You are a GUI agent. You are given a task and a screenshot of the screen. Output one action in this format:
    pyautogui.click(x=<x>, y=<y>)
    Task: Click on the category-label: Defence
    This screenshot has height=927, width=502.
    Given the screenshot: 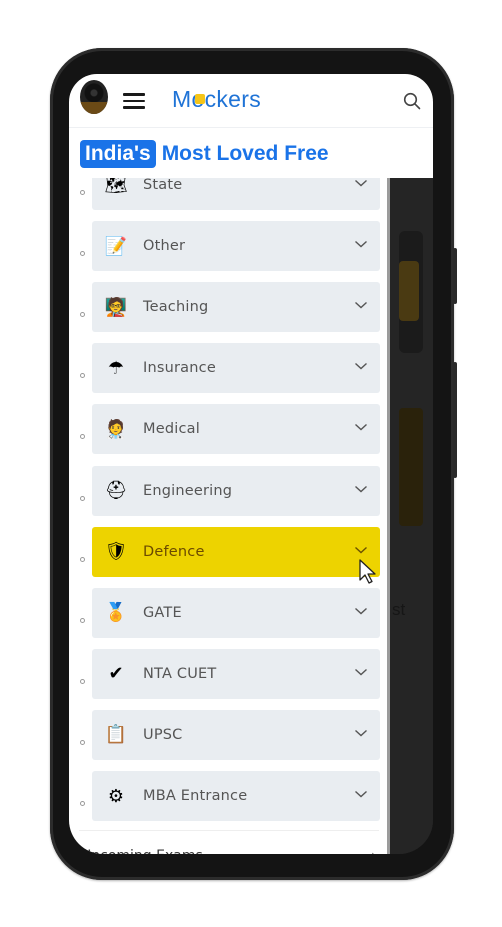 What is the action you would take?
    pyautogui.click(x=174, y=551)
    